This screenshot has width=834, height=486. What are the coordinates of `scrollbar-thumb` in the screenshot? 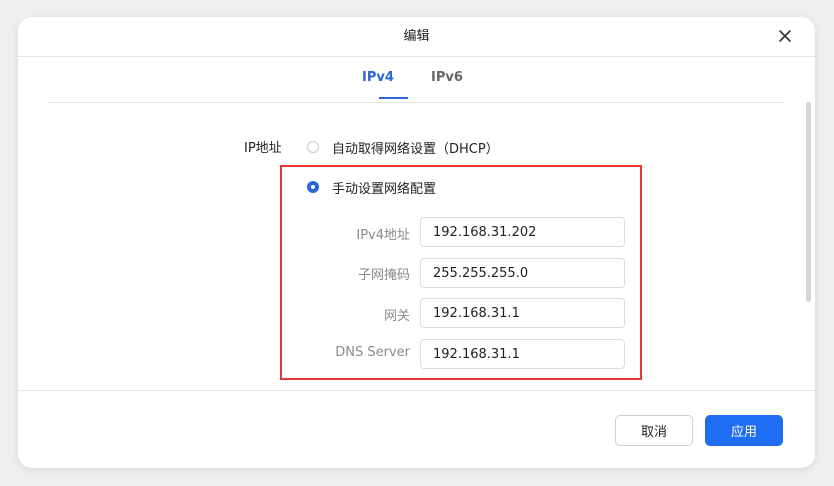 It's located at (808, 202).